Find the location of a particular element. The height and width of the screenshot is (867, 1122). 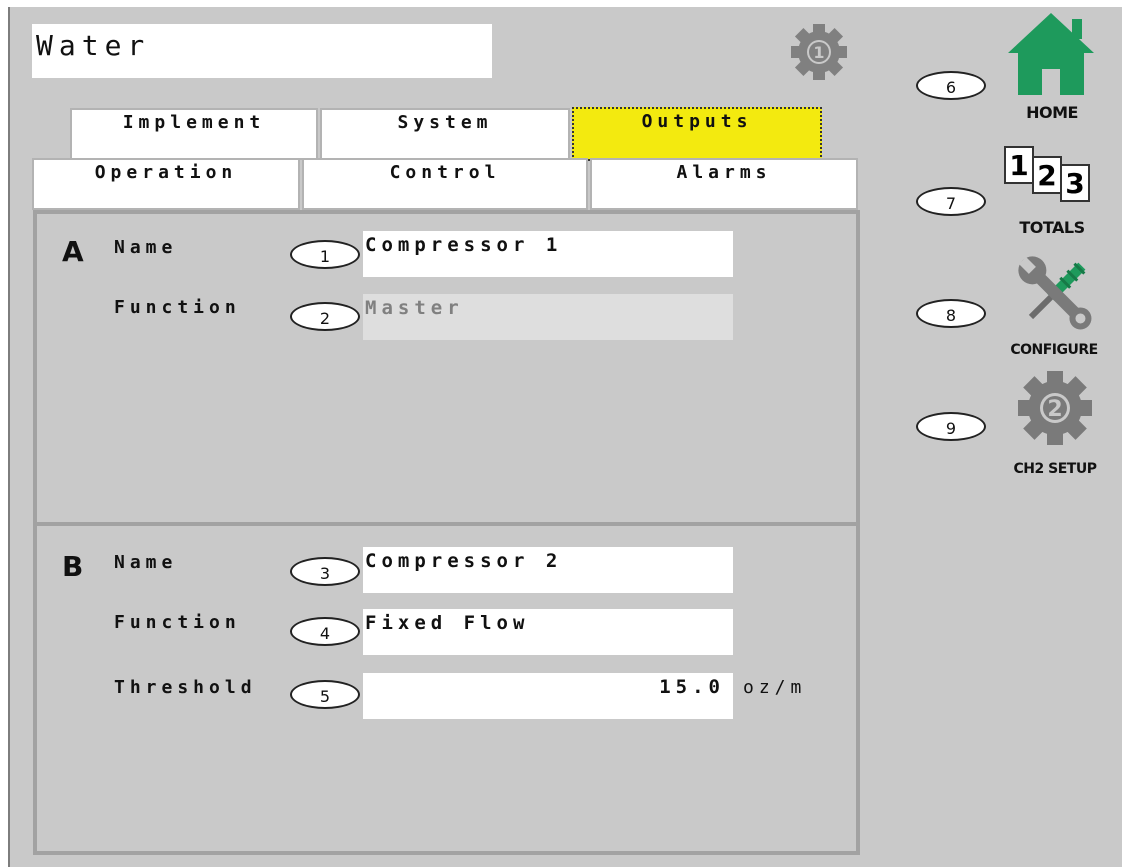

function-select-b: Fixed Flow is located at coordinates (548, 632).